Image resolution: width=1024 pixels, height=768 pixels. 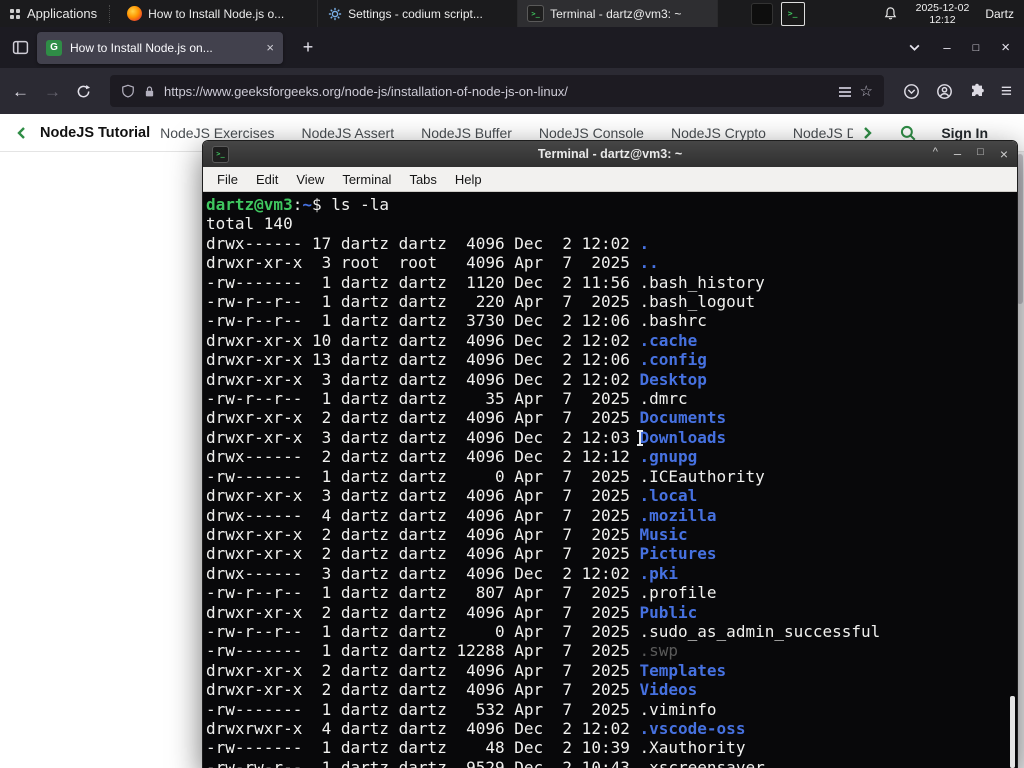 What do you see at coordinates (668, 457) in the screenshot?
I see `file-name: .gnupg` at bounding box center [668, 457].